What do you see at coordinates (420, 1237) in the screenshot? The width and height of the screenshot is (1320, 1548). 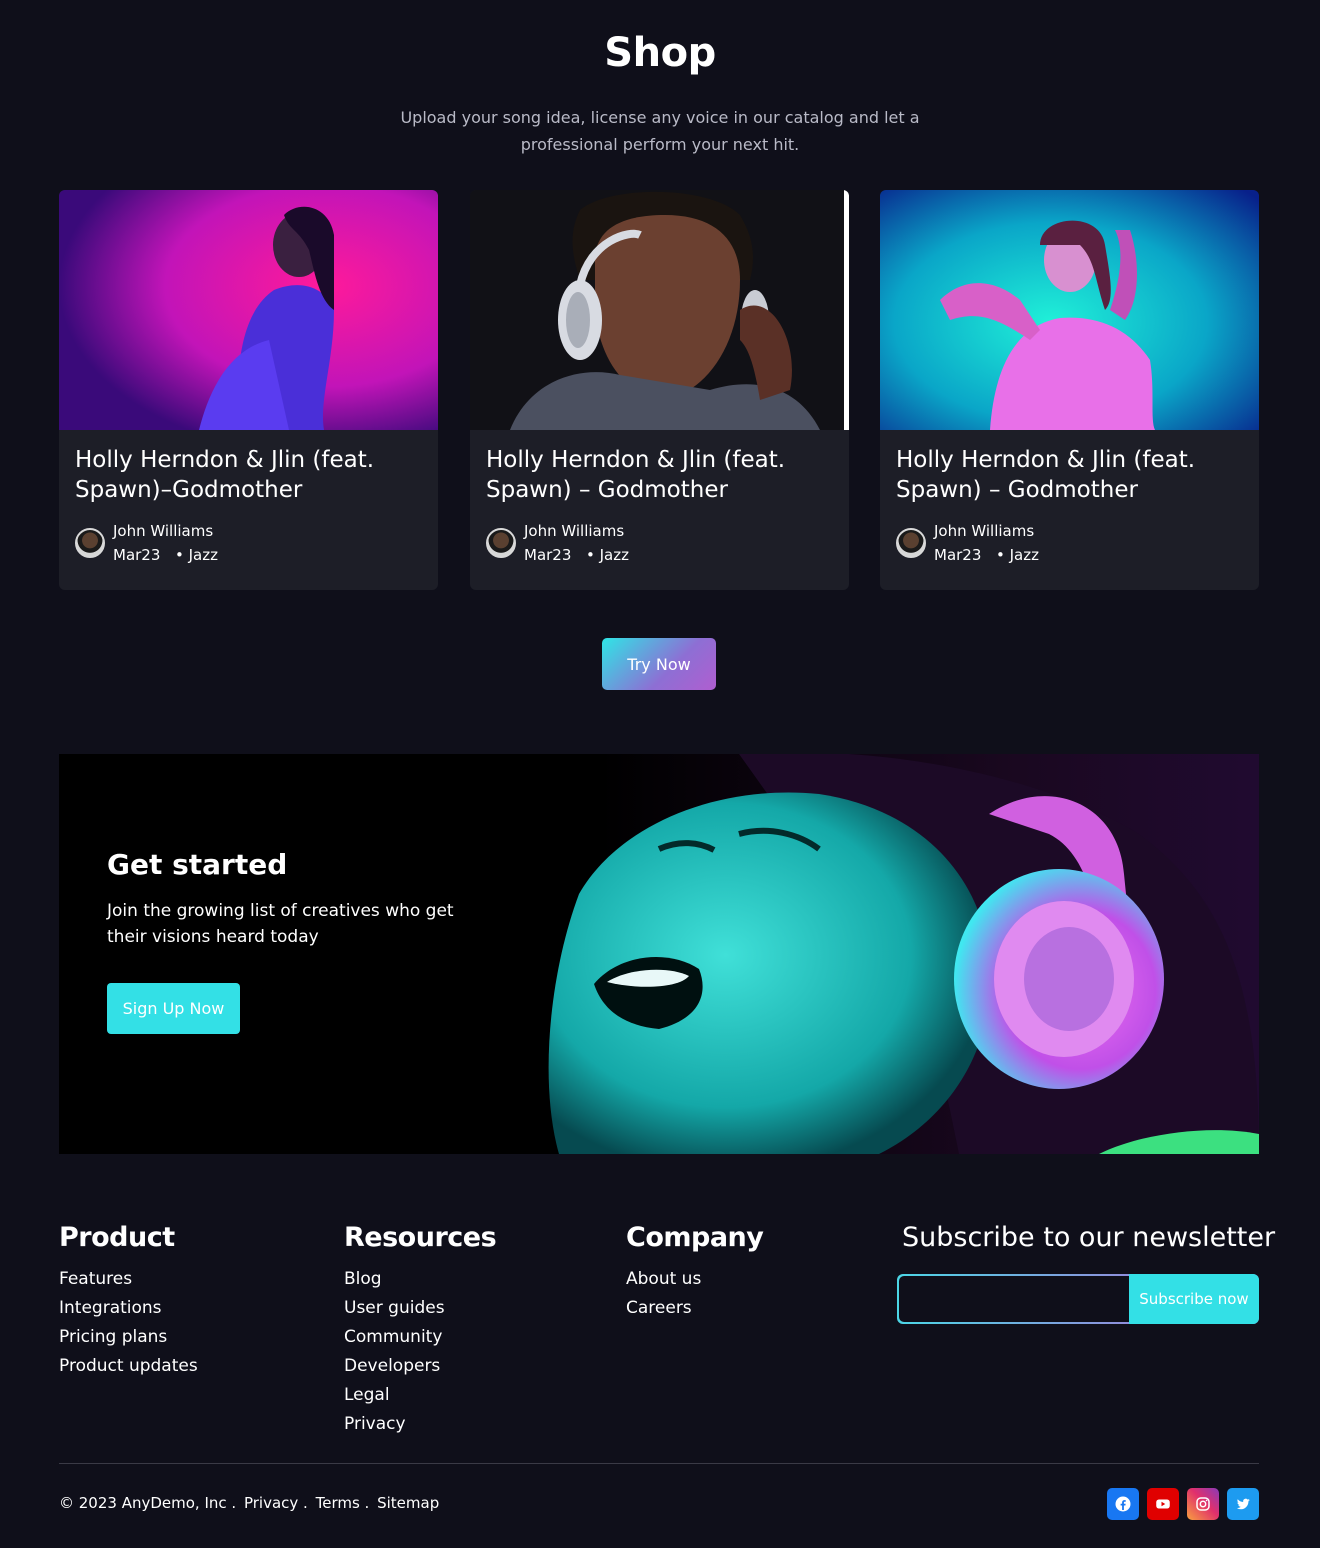 I see `footer-heading: Resources` at bounding box center [420, 1237].